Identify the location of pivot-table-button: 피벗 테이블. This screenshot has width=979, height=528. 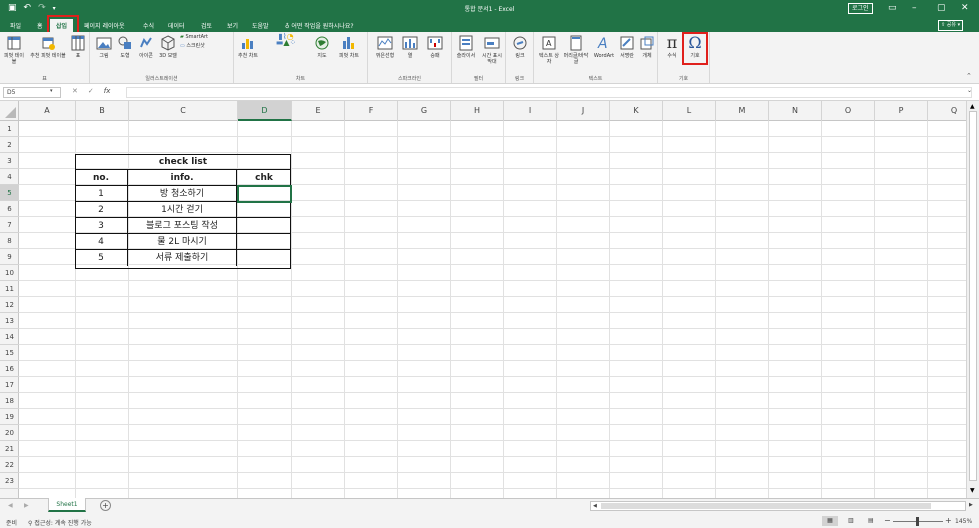
(14, 50).